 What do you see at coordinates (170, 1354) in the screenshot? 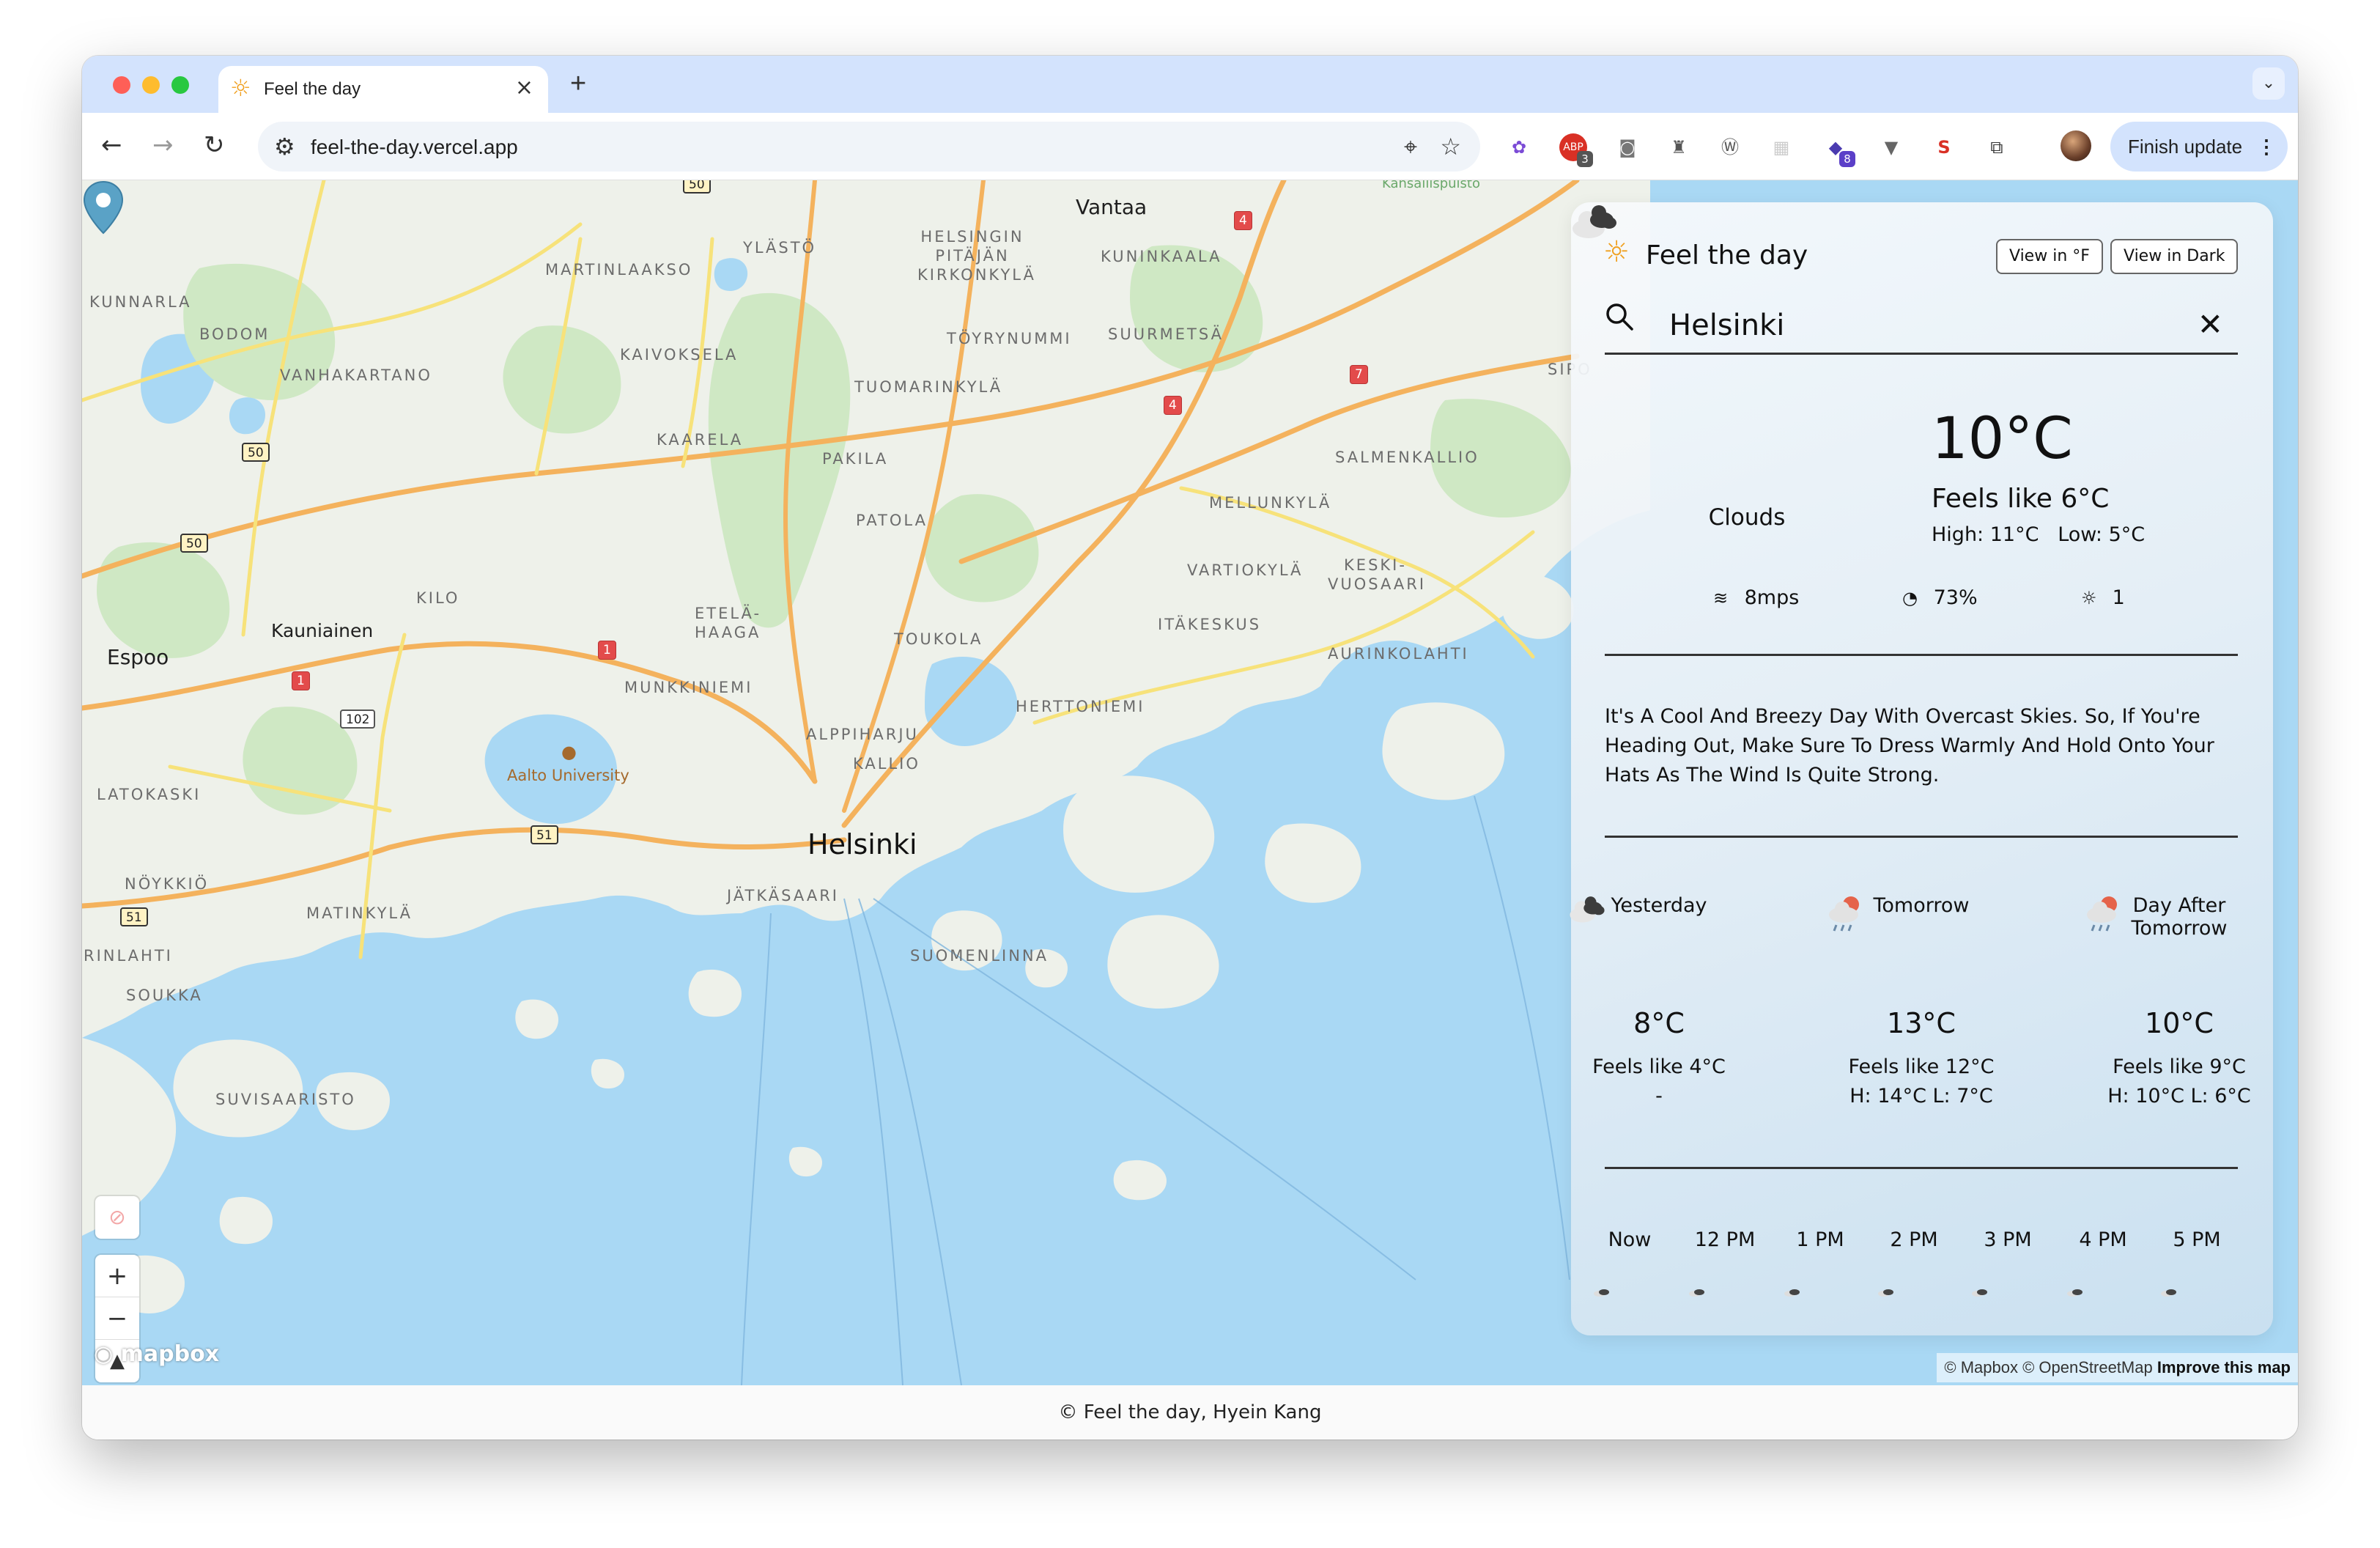
I see `mapbox-logo-text: mapbox` at bounding box center [170, 1354].